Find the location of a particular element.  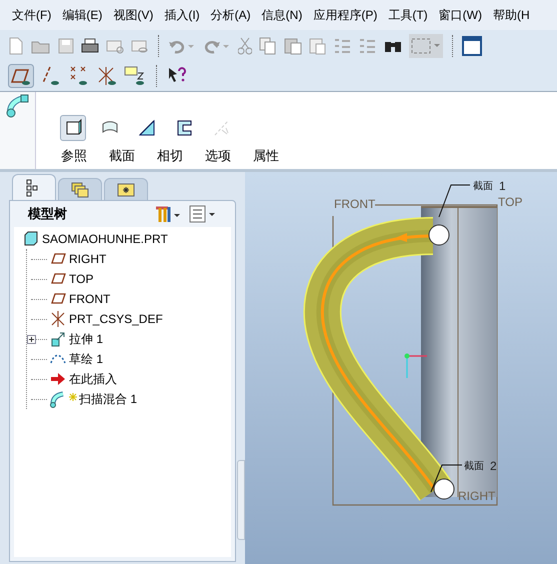

folder-tab is located at coordinates (80, 189).